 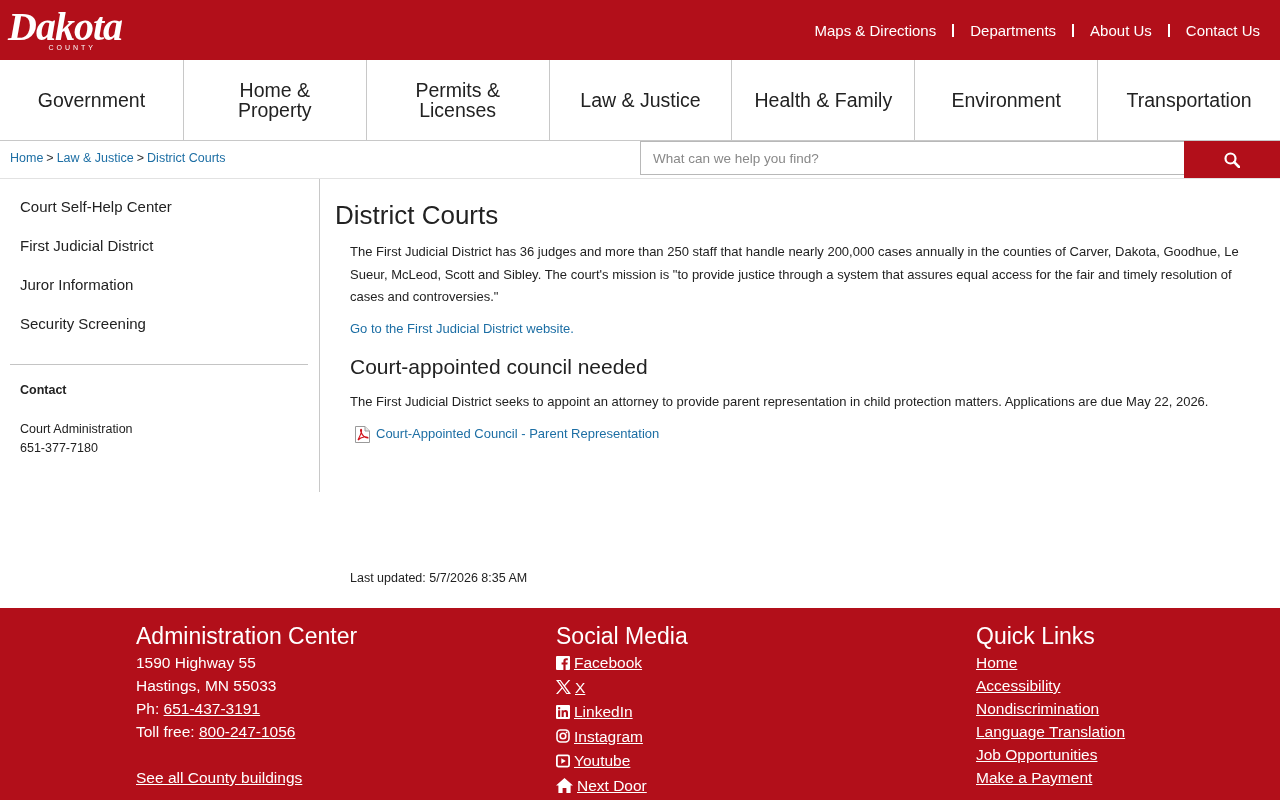 What do you see at coordinates (1121, 30) in the screenshot?
I see `header-link: About Us` at bounding box center [1121, 30].